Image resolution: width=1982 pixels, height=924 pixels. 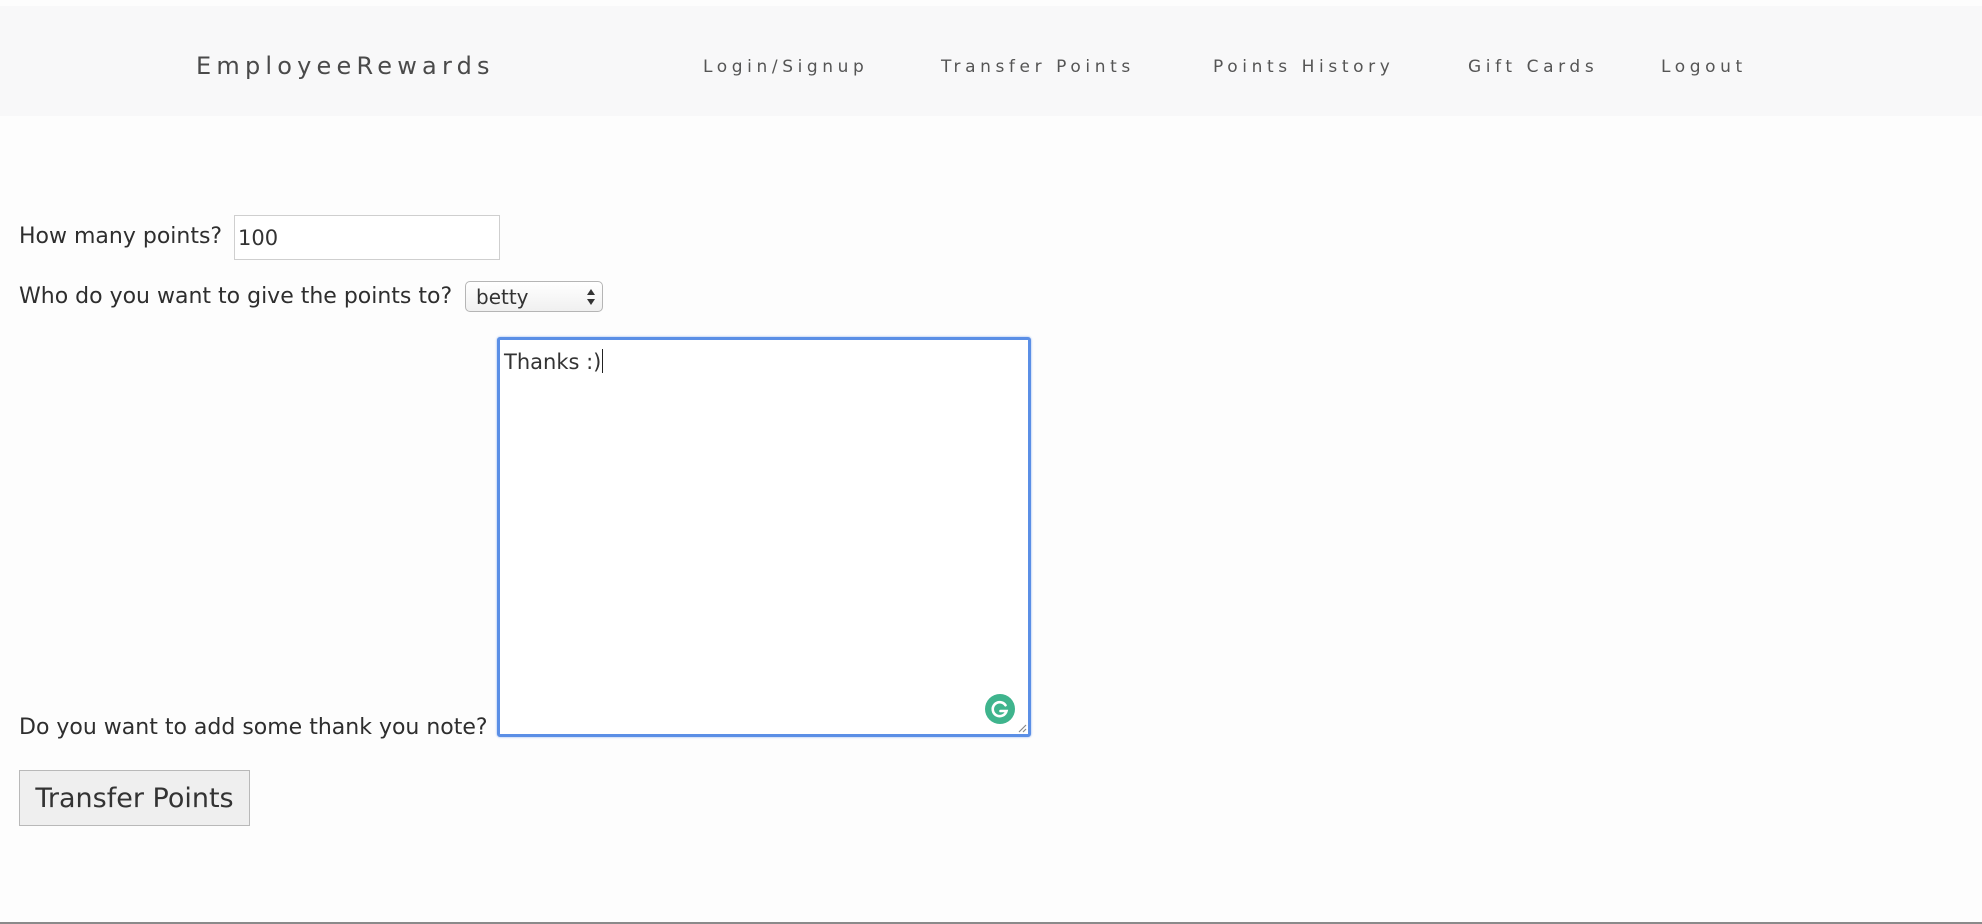 I want to click on points-input, so click(x=367, y=237).